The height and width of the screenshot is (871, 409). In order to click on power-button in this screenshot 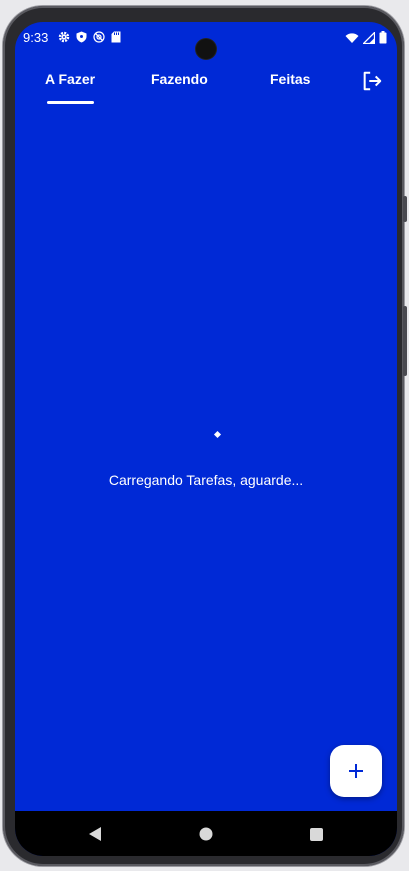, I will do `click(405, 341)`.